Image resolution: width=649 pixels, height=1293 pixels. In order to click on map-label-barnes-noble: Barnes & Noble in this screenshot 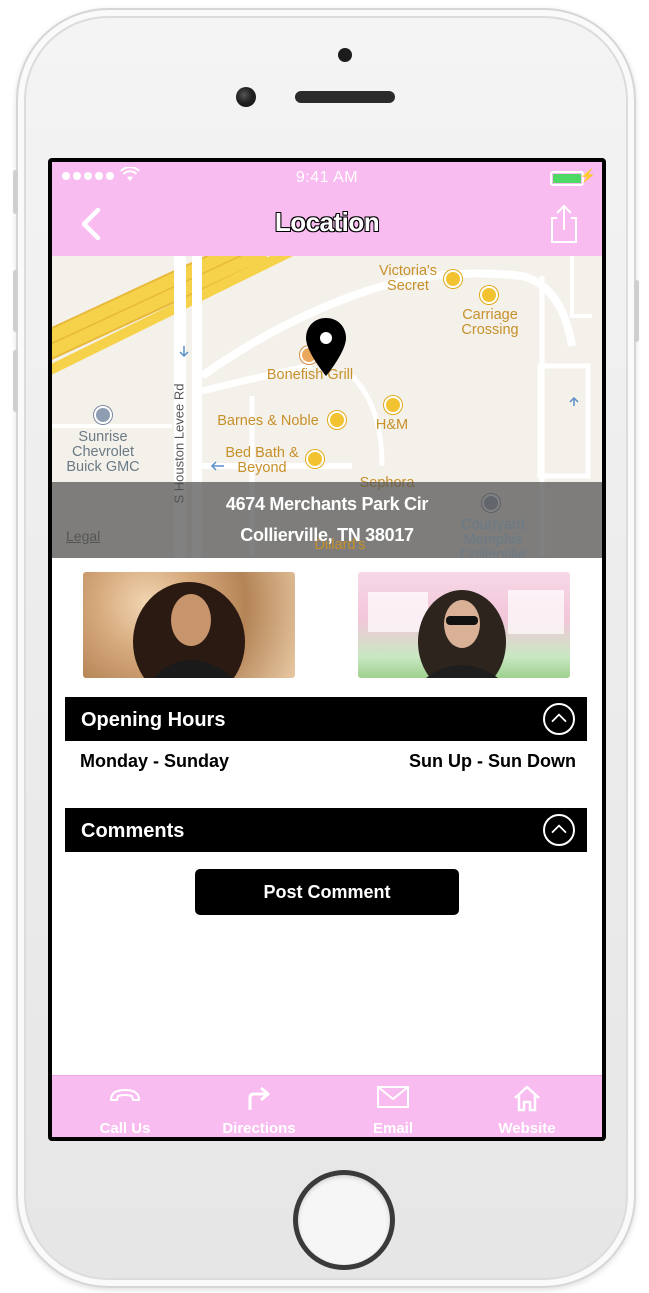, I will do `click(268, 421)`.